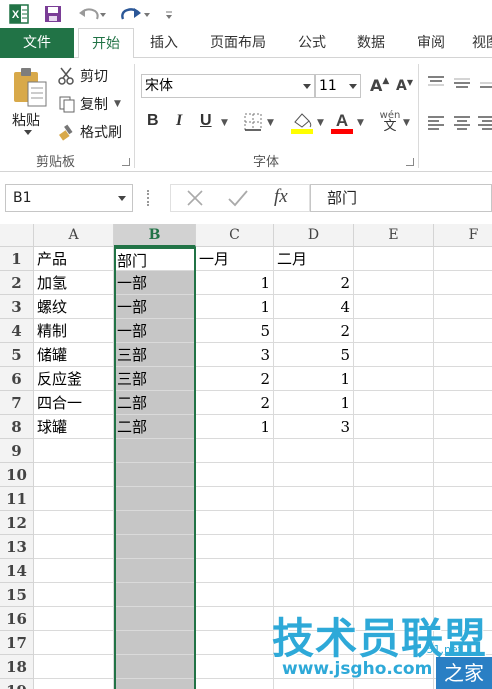 The image size is (492, 689). What do you see at coordinates (394, 523) in the screenshot?
I see `cell-e12` at bounding box center [394, 523].